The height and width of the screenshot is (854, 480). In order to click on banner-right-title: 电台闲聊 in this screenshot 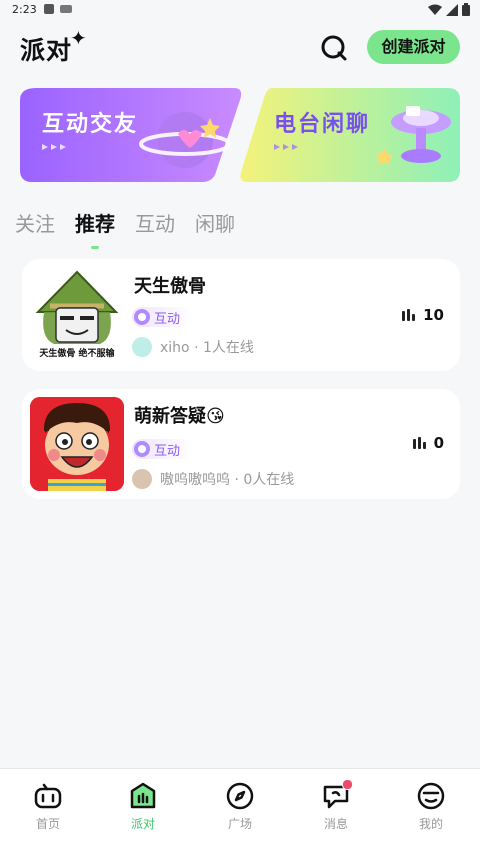, I will do `click(322, 124)`.